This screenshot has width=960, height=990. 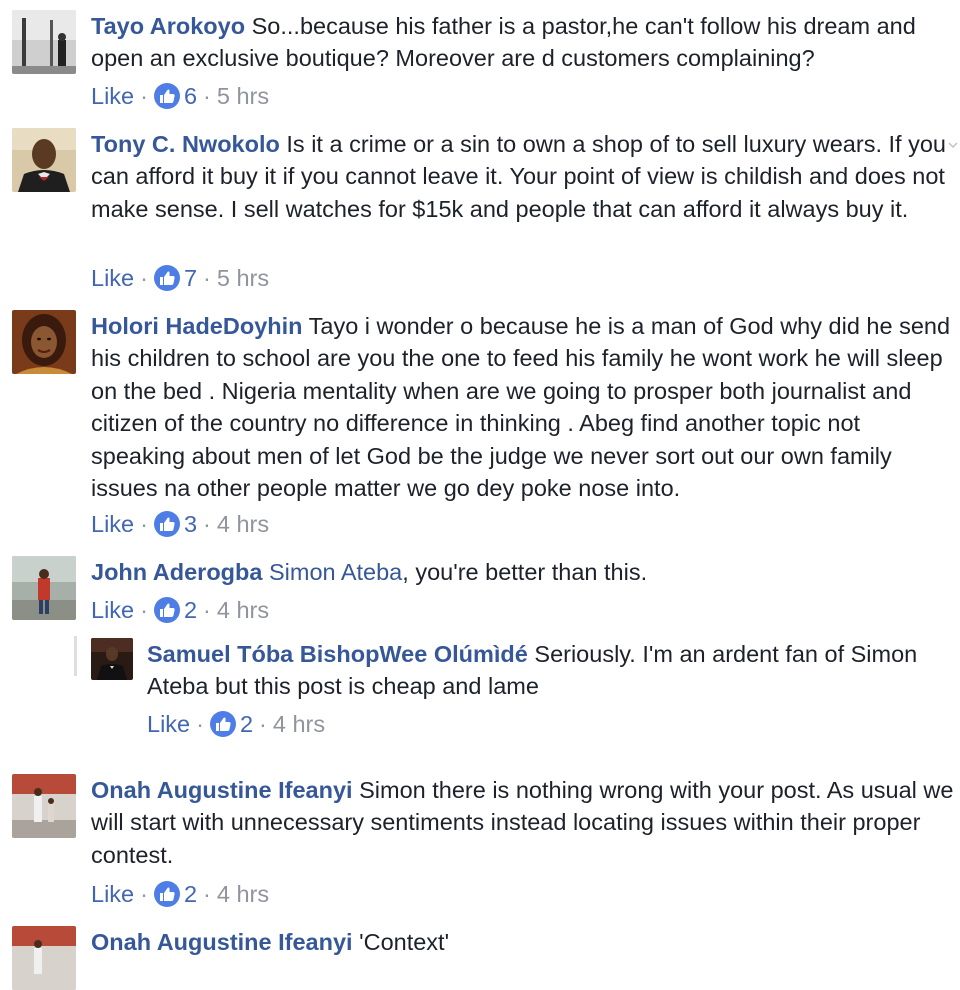 What do you see at coordinates (524, 942) in the screenshot?
I see `comment-body: Onah Augustine Ifeanyi 'Context'` at bounding box center [524, 942].